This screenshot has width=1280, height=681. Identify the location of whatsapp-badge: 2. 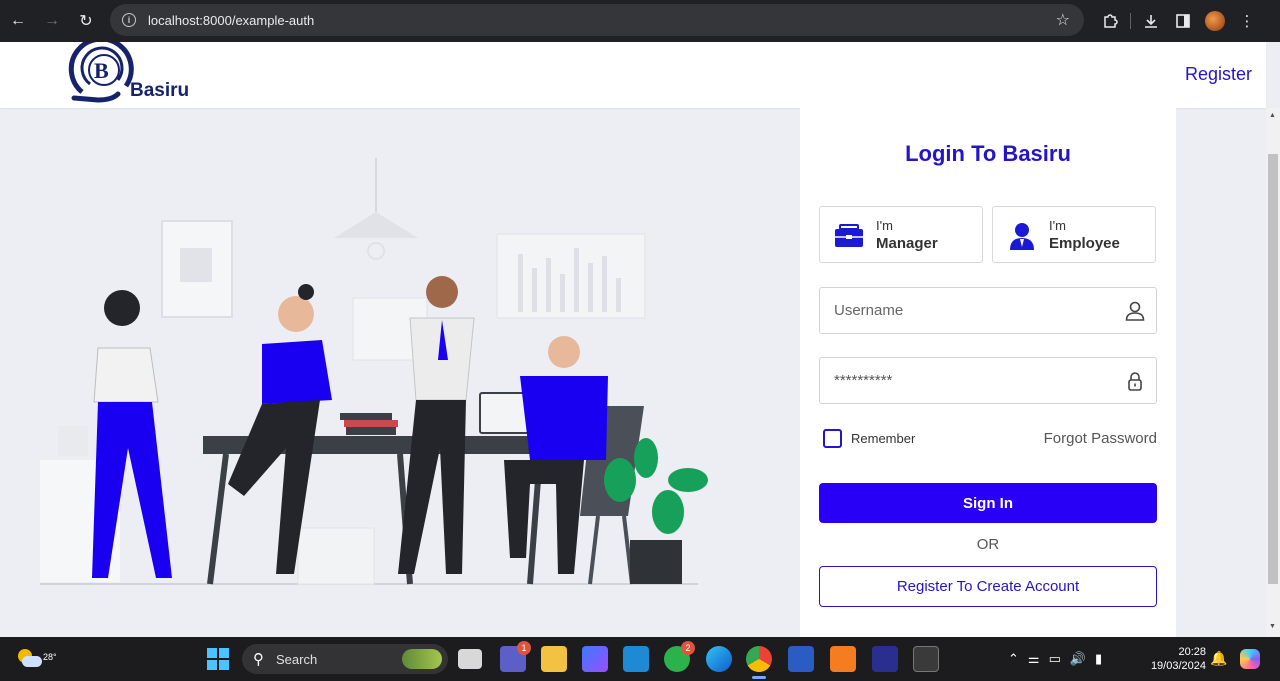
(688, 648).